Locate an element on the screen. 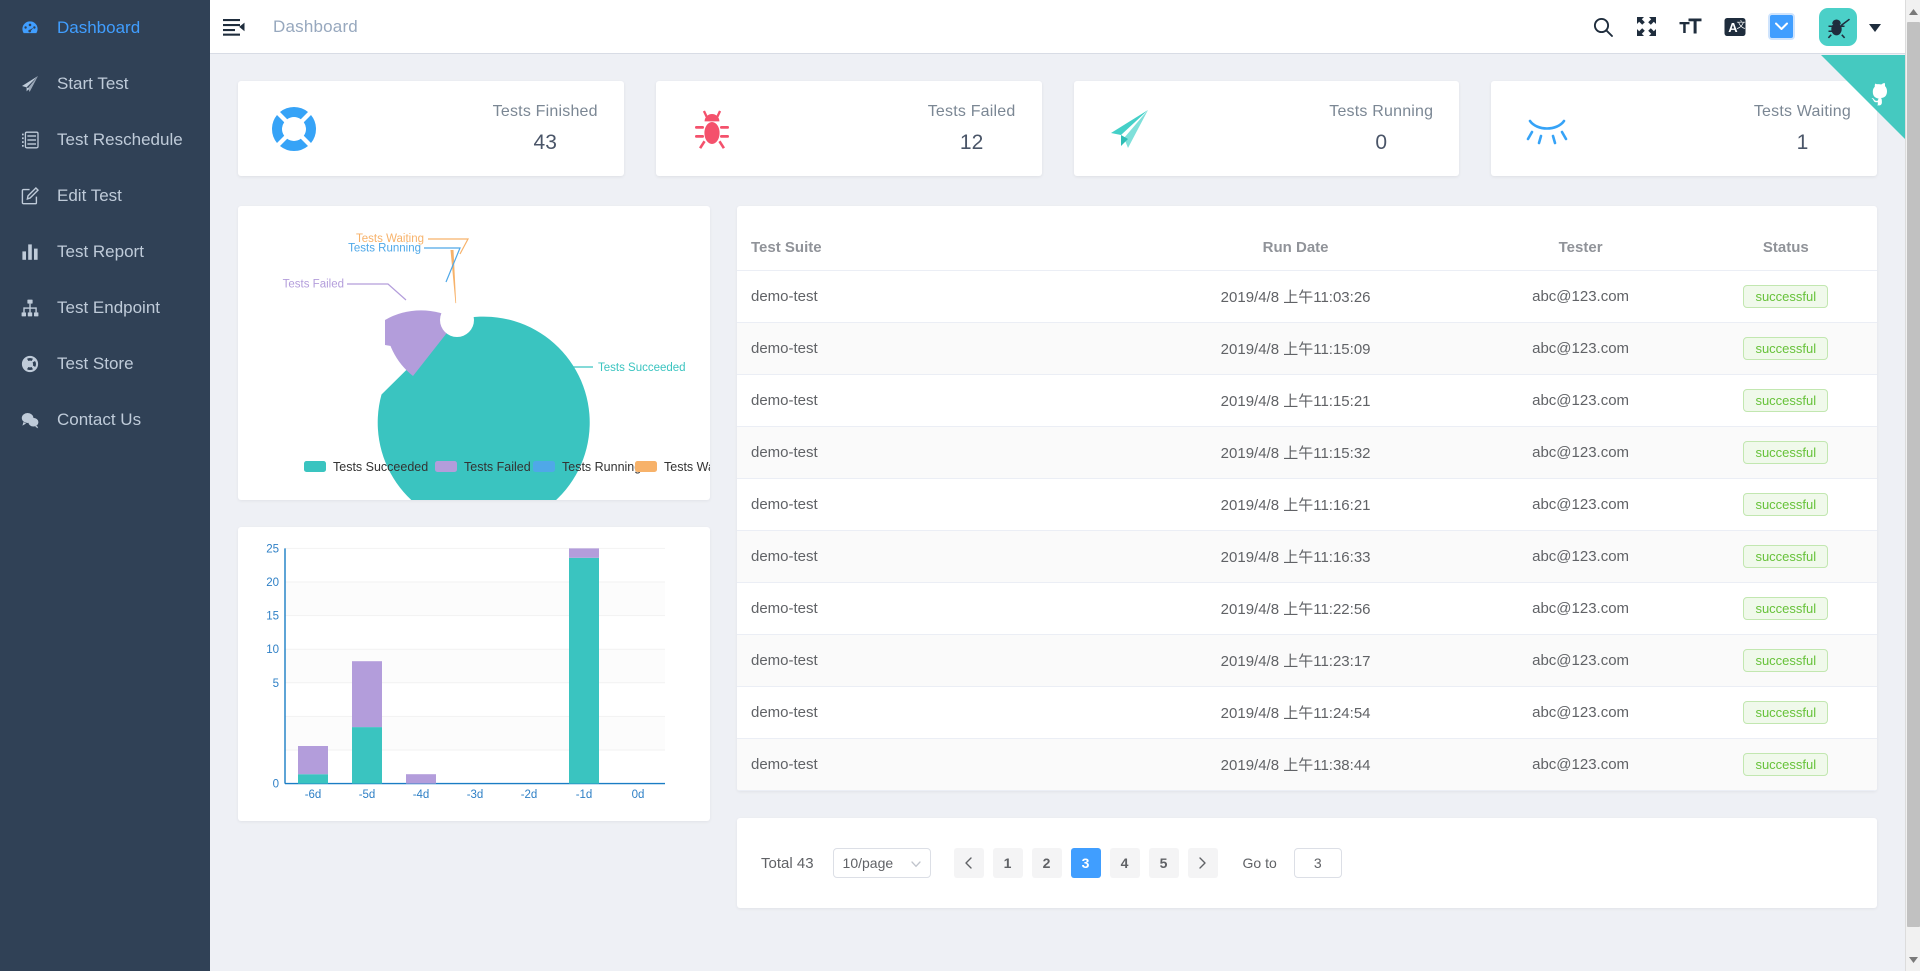 The image size is (1920, 971). bug-avatar-icon is located at coordinates (1838, 26).